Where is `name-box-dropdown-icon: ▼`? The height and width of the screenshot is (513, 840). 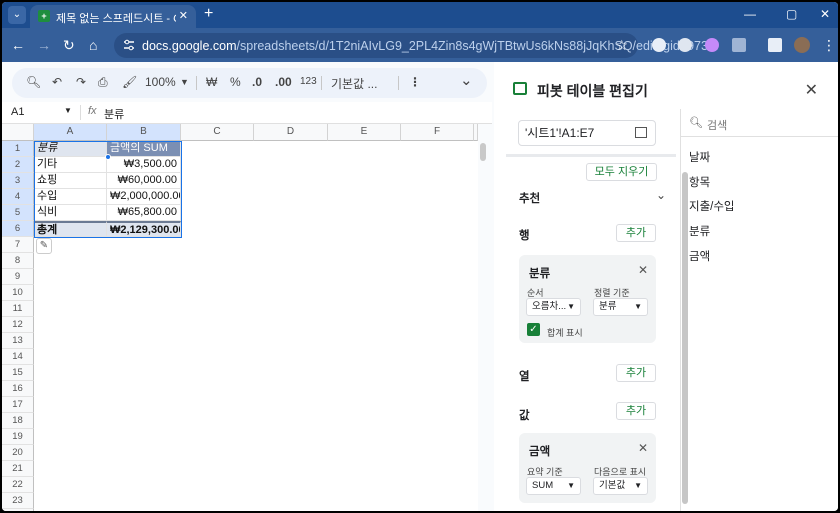
name-box-dropdown-icon: ▼ is located at coordinates (68, 110).